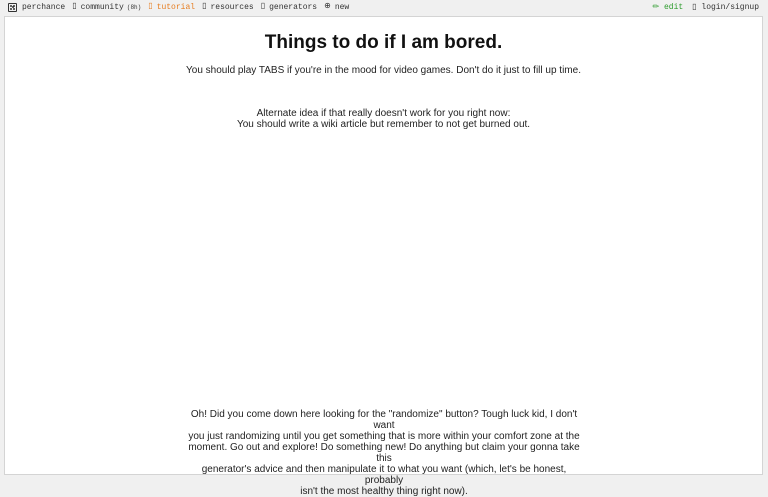 This screenshot has width=768, height=497. I want to click on edit-button: ✏ edit, so click(667, 7).